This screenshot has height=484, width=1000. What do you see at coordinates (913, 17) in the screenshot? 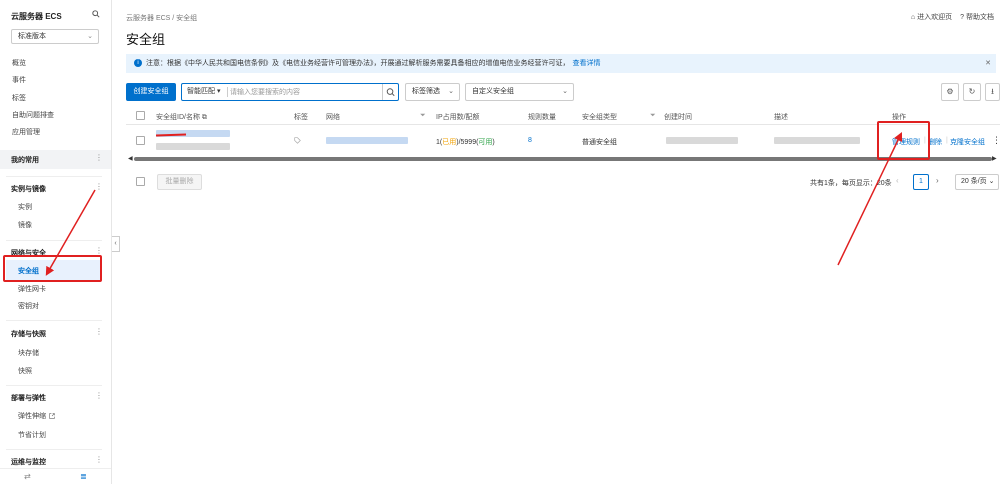
I see `home-icon: ⌂` at bounding box center [913, 17].